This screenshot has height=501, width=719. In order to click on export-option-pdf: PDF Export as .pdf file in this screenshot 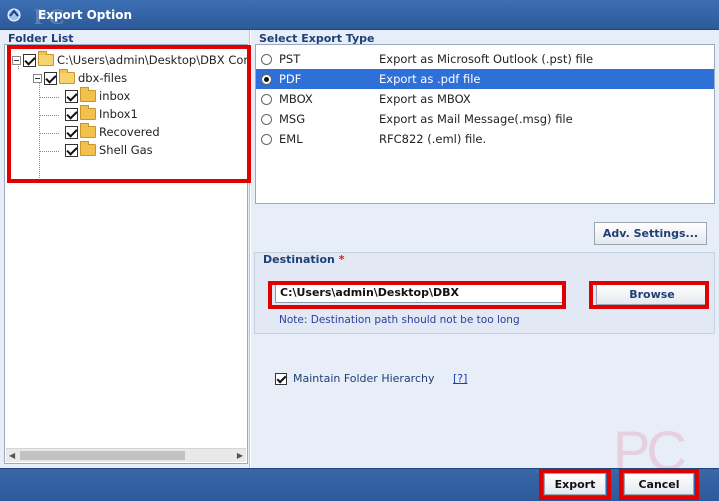, I will do `click(485, 79)`.